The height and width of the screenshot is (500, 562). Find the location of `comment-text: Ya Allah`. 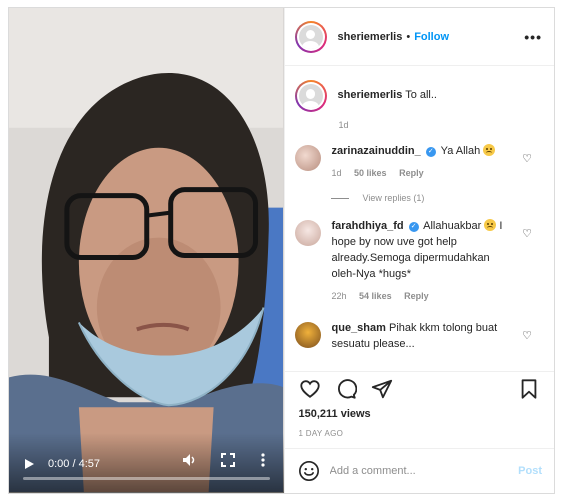

comment-text: Ya Allah is located at coordinates (460, 151).